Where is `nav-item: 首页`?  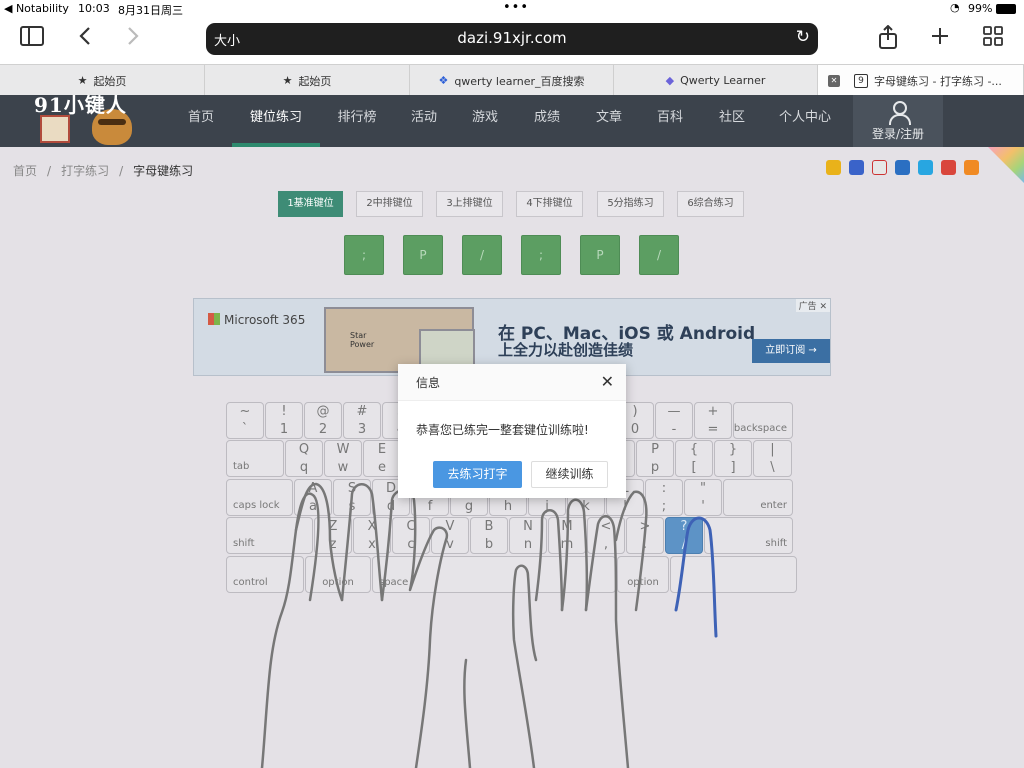
nav-item: 首页 is located at coordinates (201, 121).